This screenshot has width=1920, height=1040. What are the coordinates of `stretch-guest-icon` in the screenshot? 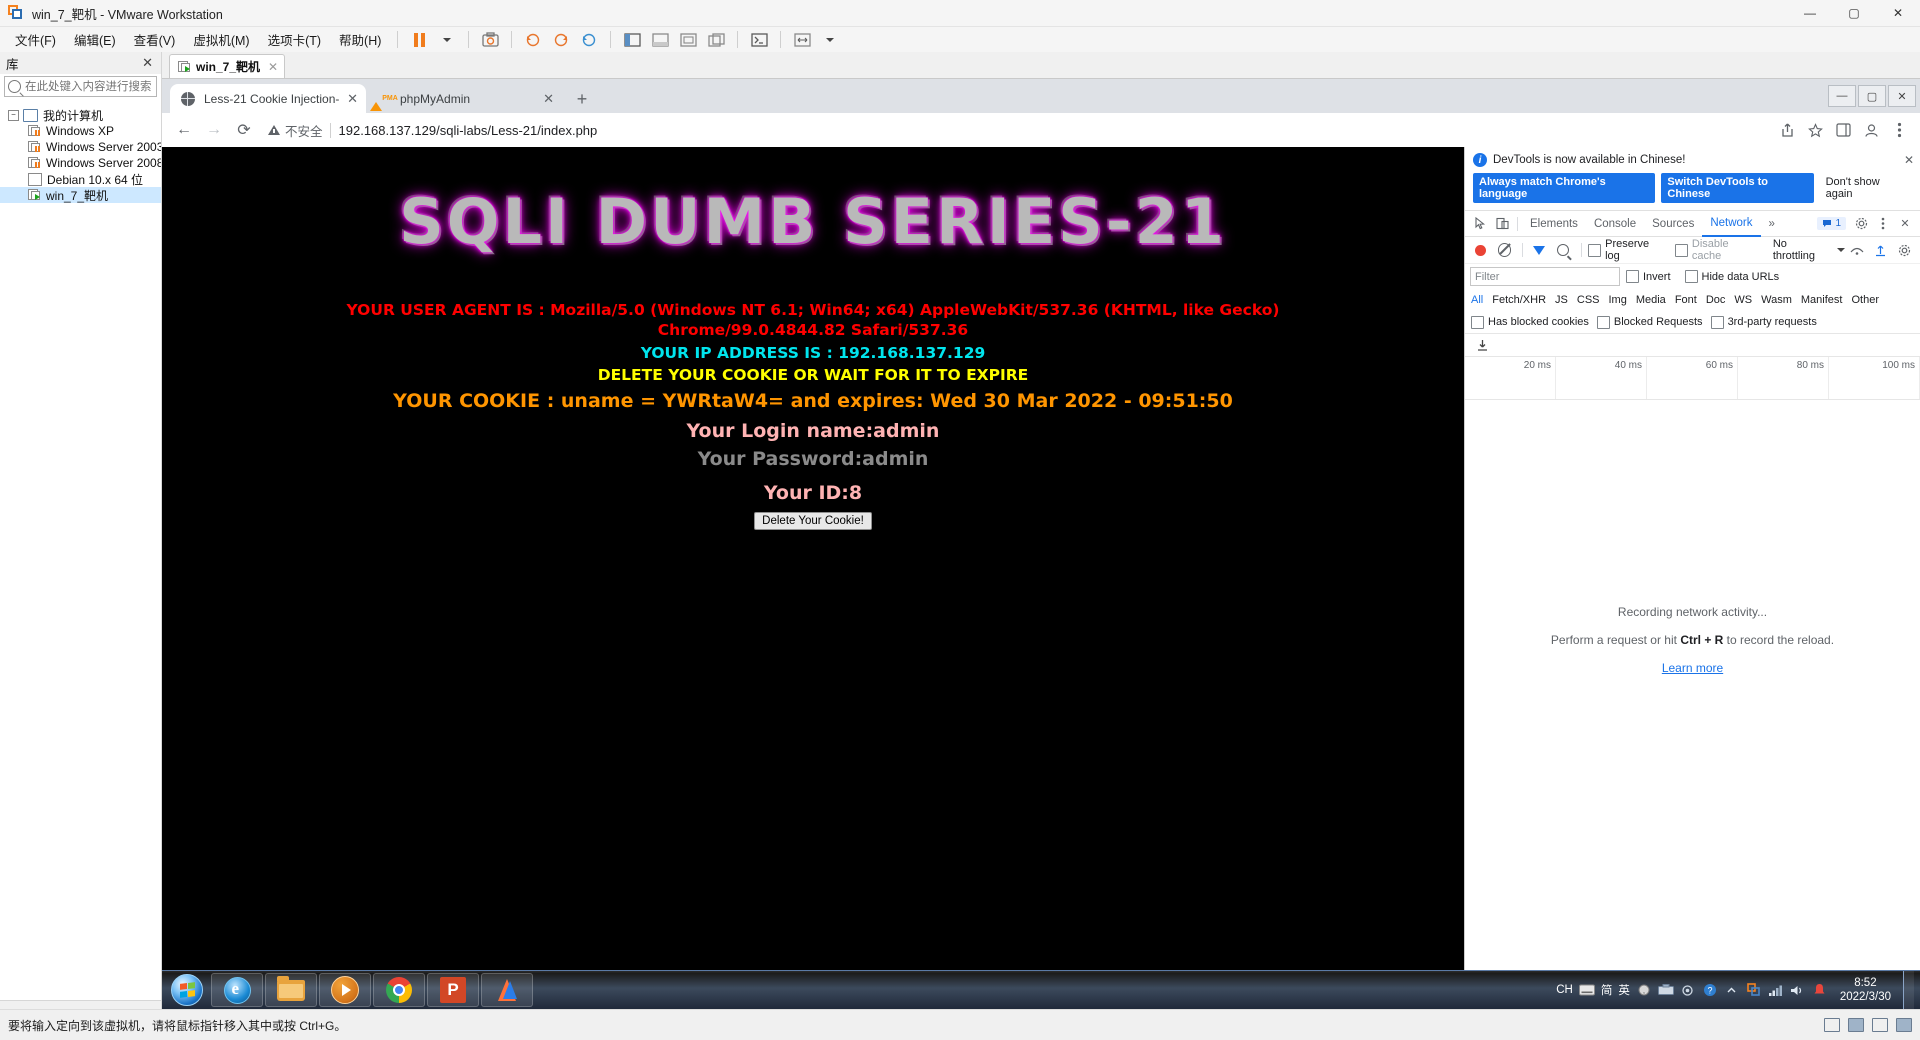 It's located at (802, 39).